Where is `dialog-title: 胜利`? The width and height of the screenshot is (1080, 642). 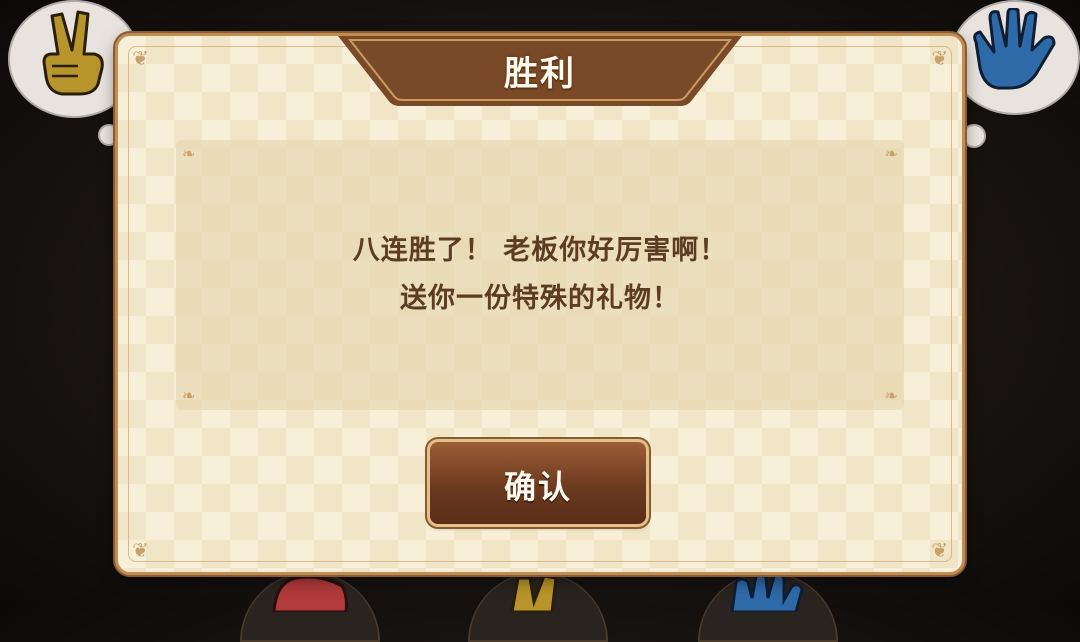
dialog-title: 胜利 is located at coordinates (540, 74).